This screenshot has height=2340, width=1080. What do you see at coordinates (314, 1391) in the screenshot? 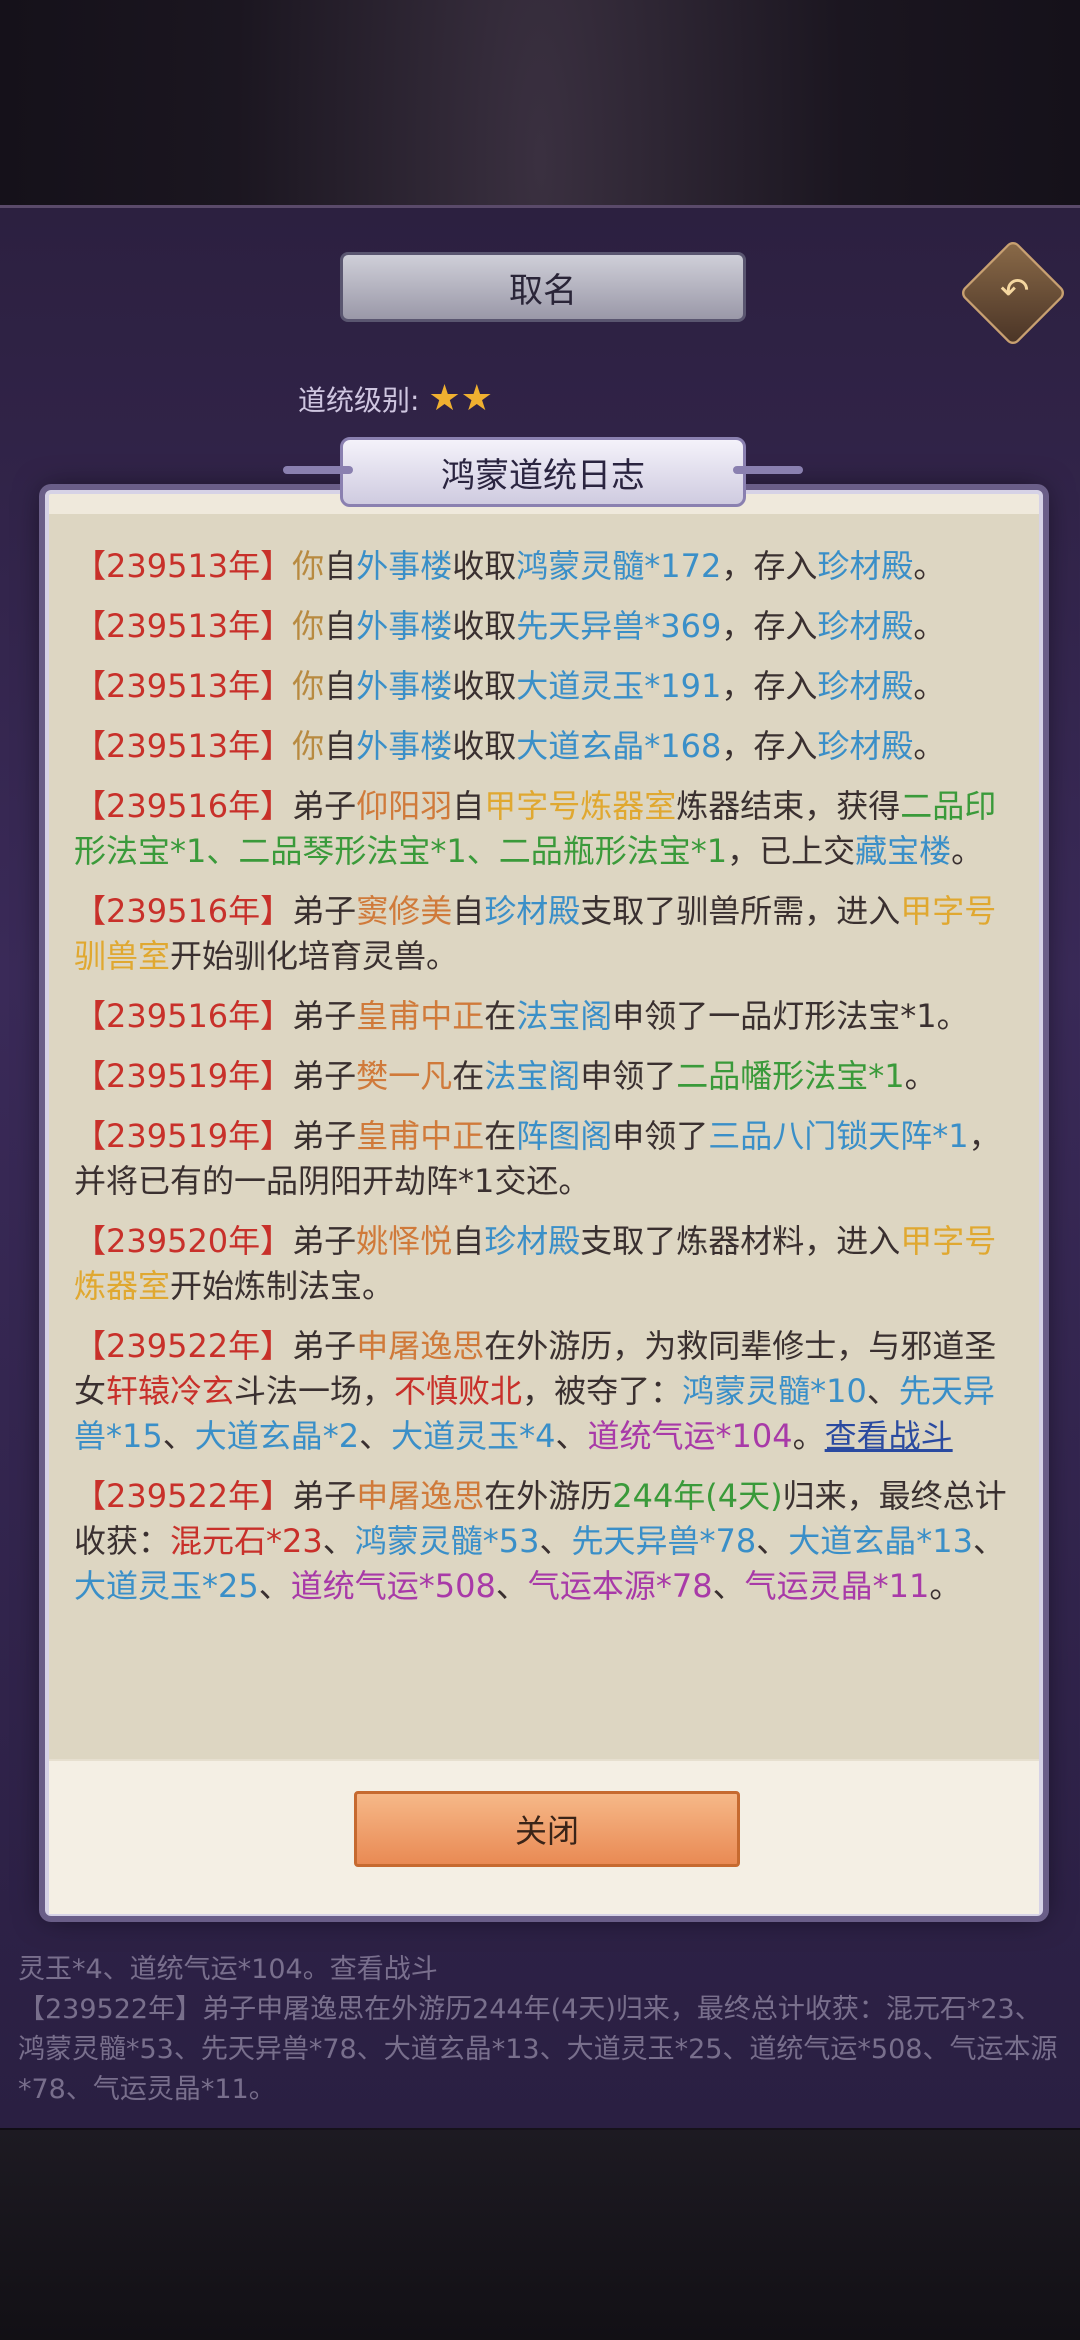
I see `log-entry-text: 斗法一场，` at bounding box center [314, 1391].